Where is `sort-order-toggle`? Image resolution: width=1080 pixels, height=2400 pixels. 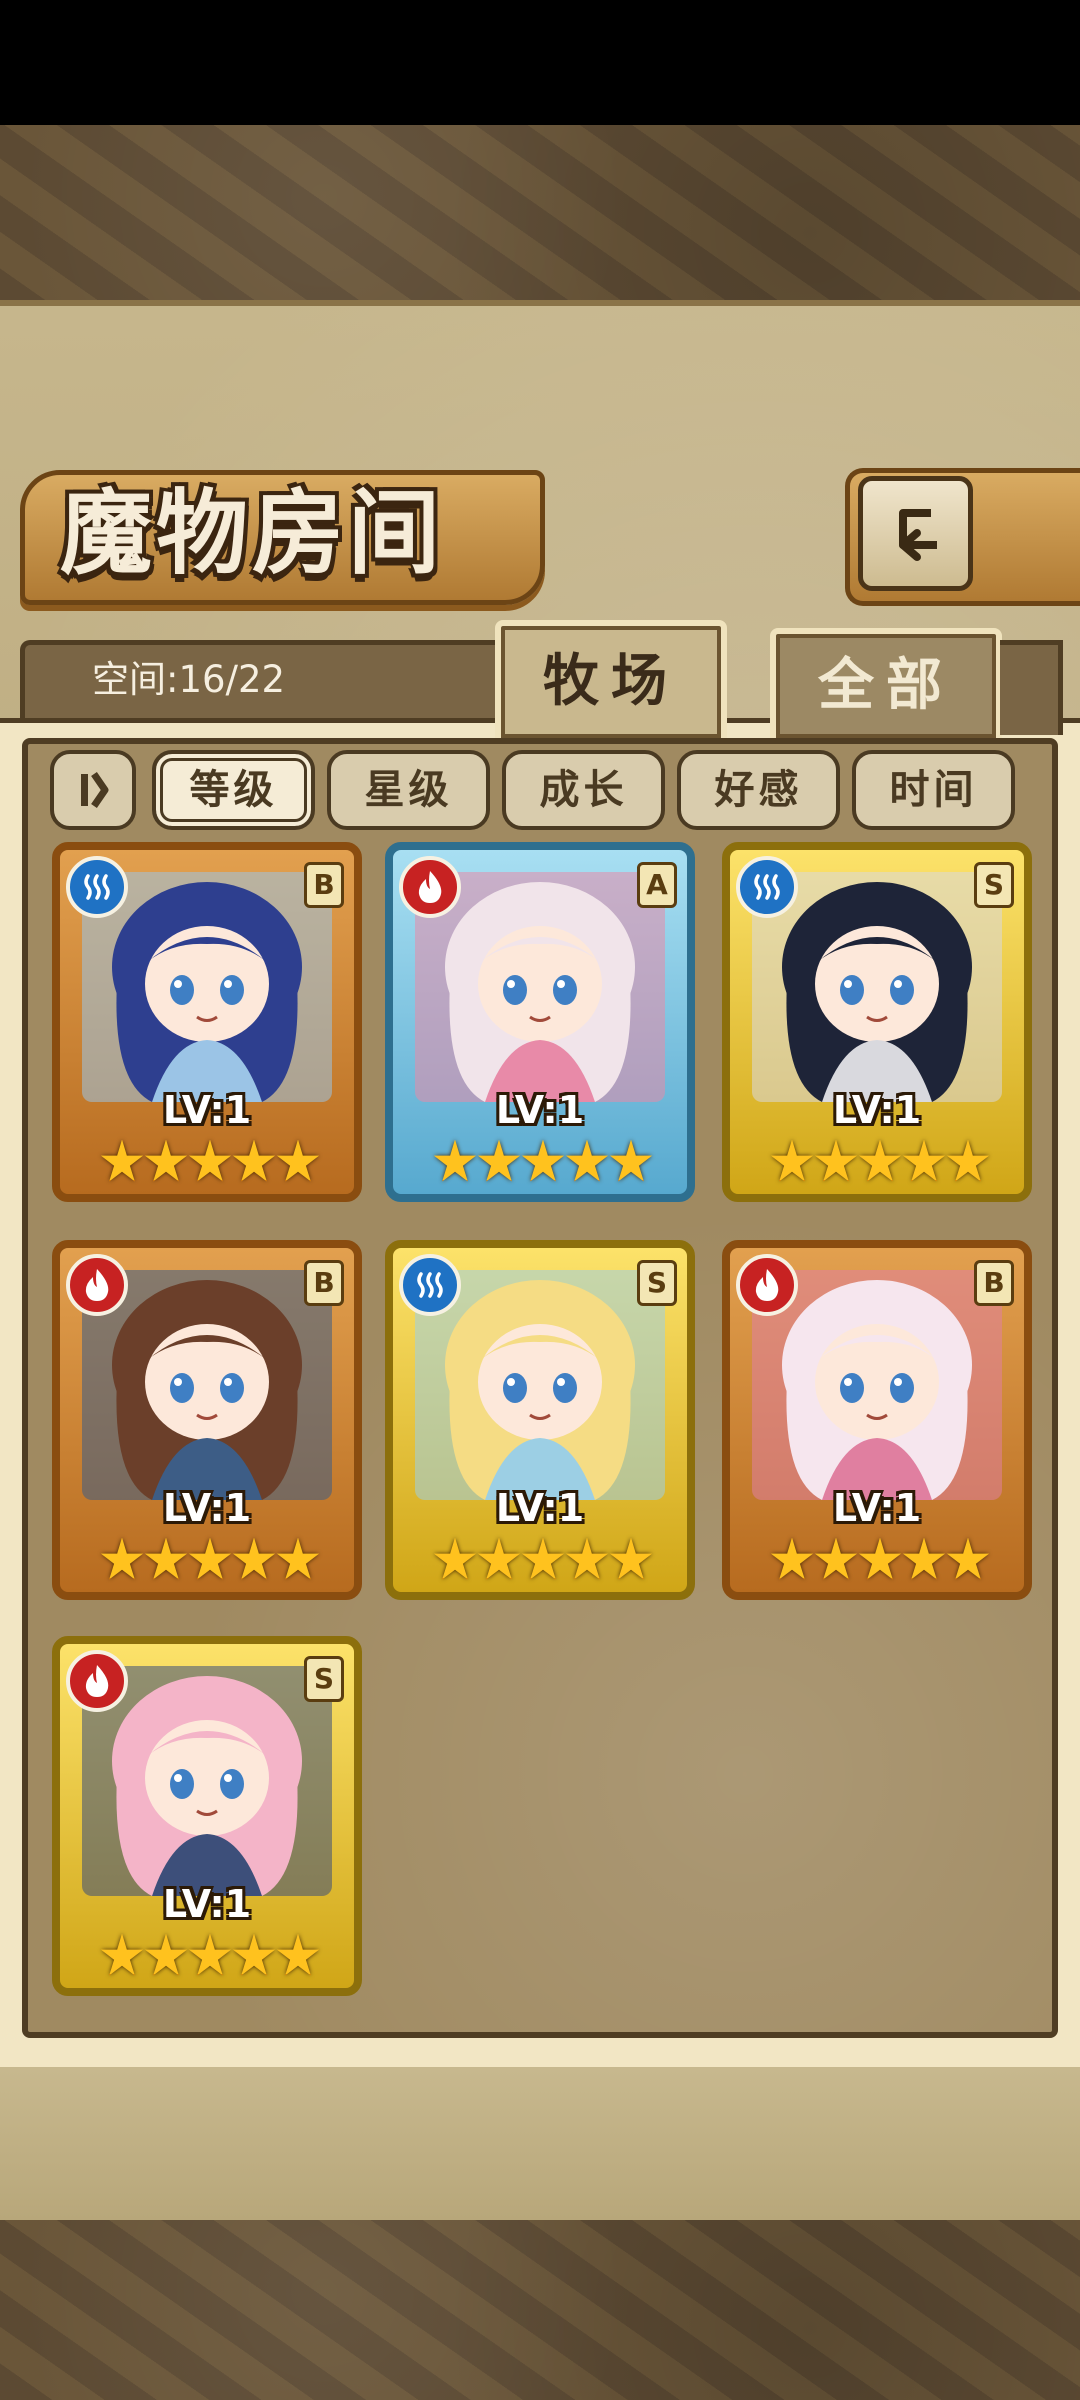
sort-order-toggle is located at coordinates (93, 790).